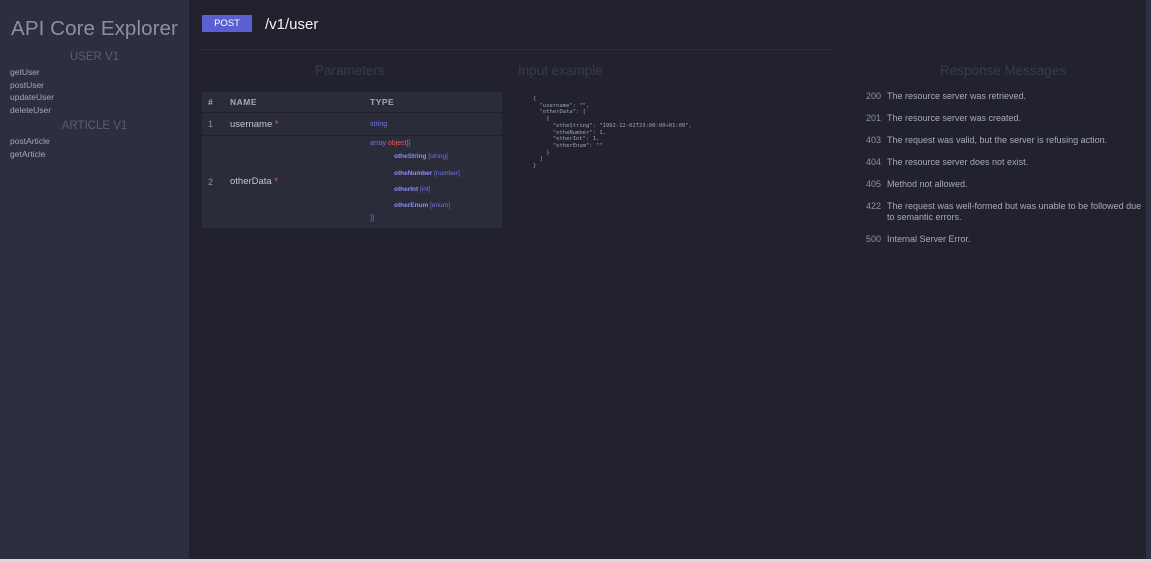 This screenshot has height=561, width=1151. I want to click on sub-field: otheNumber [number], so click(436, 174).